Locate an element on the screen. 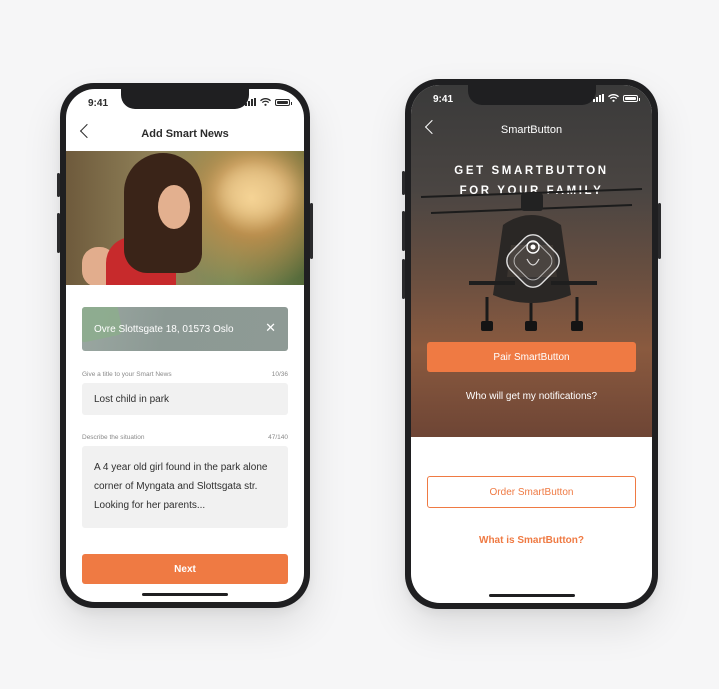 Image resolution: width=719 pixels, height=689 pixels. location-banner: Ovre Slottsgate 18, 01573 Oslo ✕ is located at coordinates (185, 329).